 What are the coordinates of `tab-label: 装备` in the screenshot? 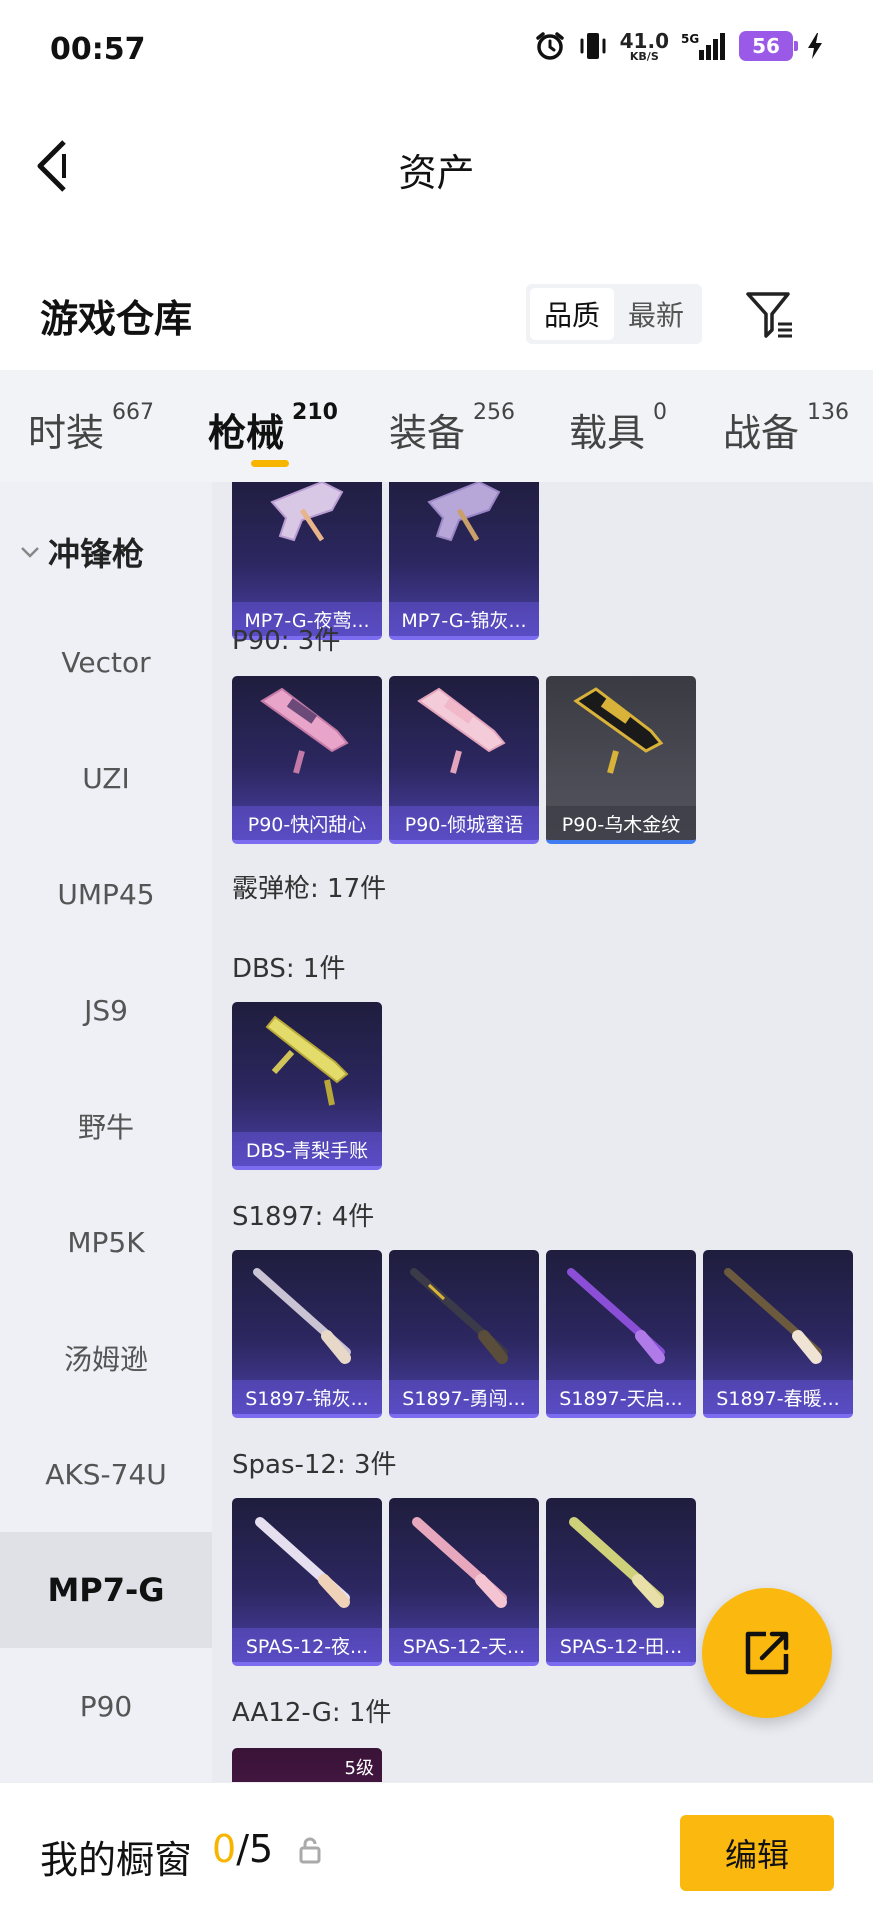 It's located at (427, 433).